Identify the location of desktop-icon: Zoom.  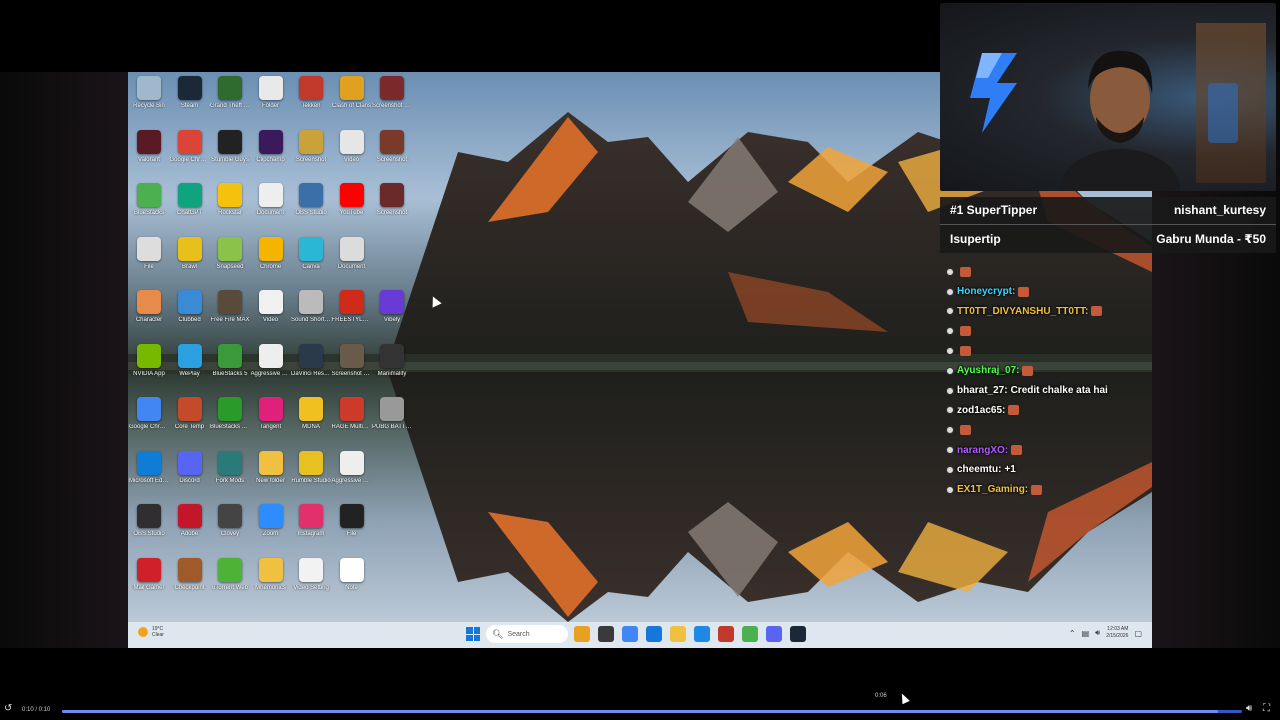
(271, 529).